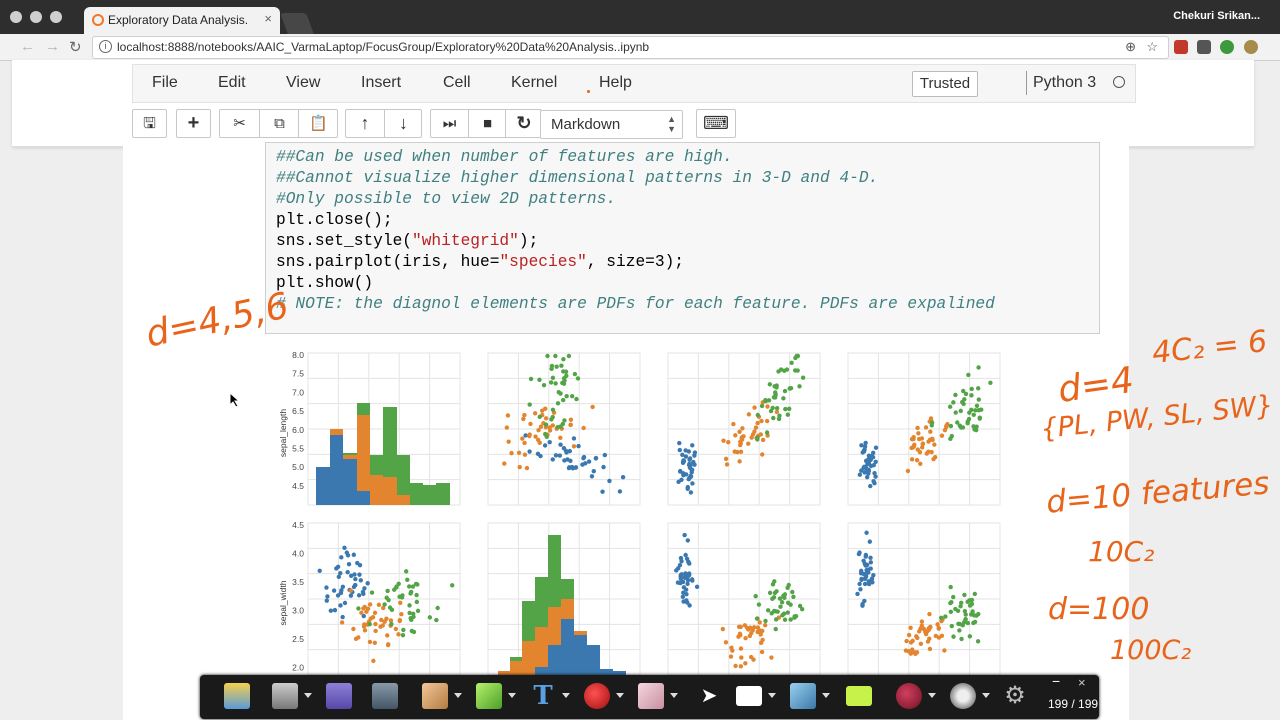  What do you see at coordinates (232, 83) in the screenshot?
I see `menu-edit: Edit` at bounding box center [232, 83].